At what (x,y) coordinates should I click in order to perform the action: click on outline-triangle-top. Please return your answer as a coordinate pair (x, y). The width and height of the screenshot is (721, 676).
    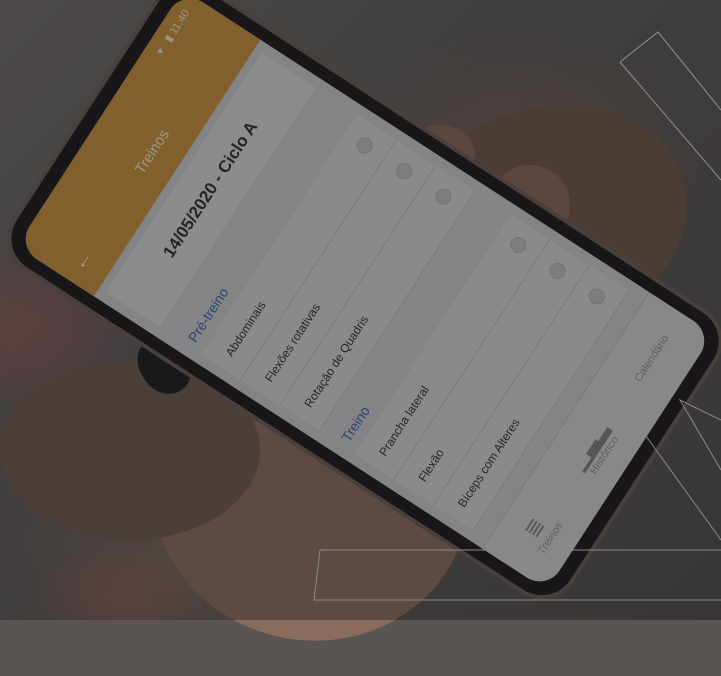
    Looking at the image, I should click on (670, 71).